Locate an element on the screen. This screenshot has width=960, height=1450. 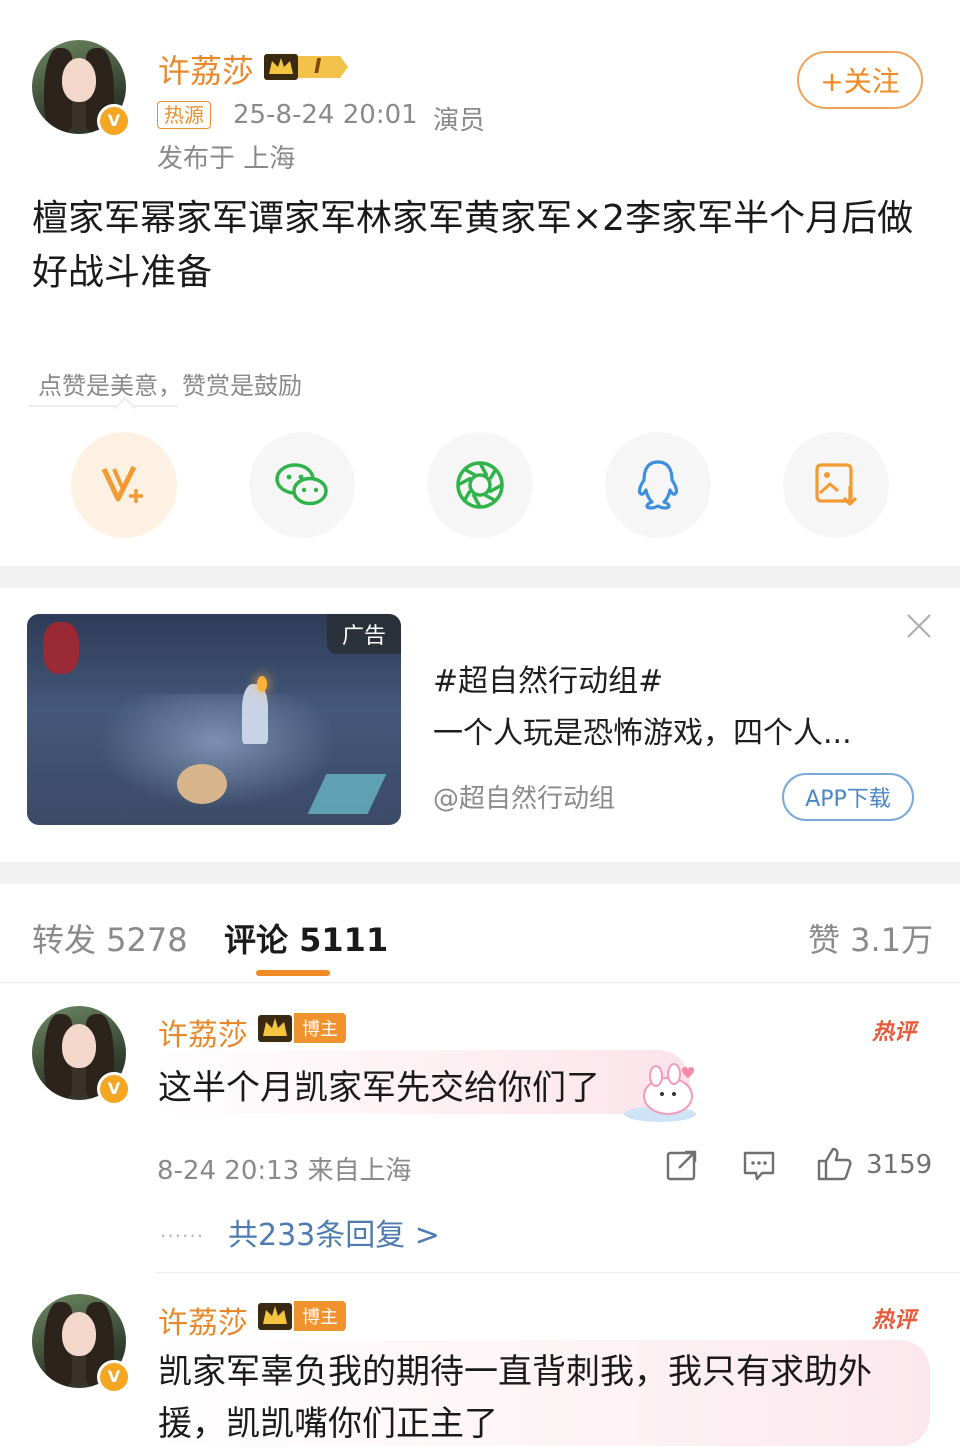
save-image-button is located at coordinates (836, 485).